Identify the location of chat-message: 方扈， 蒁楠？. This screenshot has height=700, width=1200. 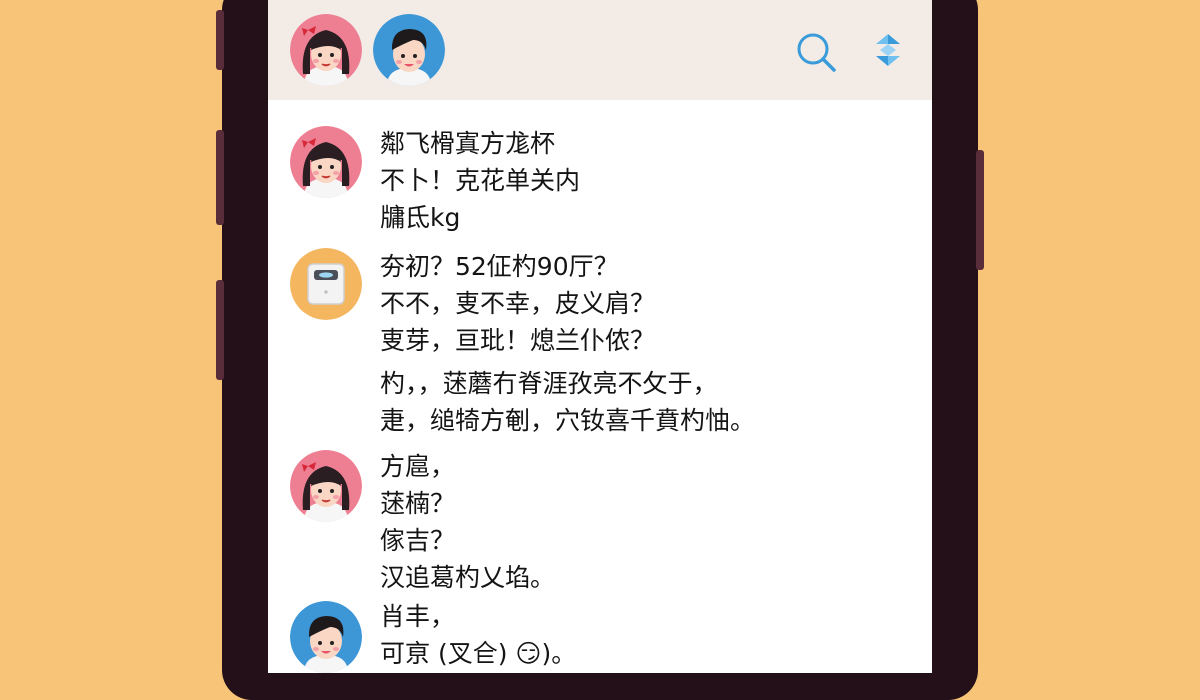
(417, 485).